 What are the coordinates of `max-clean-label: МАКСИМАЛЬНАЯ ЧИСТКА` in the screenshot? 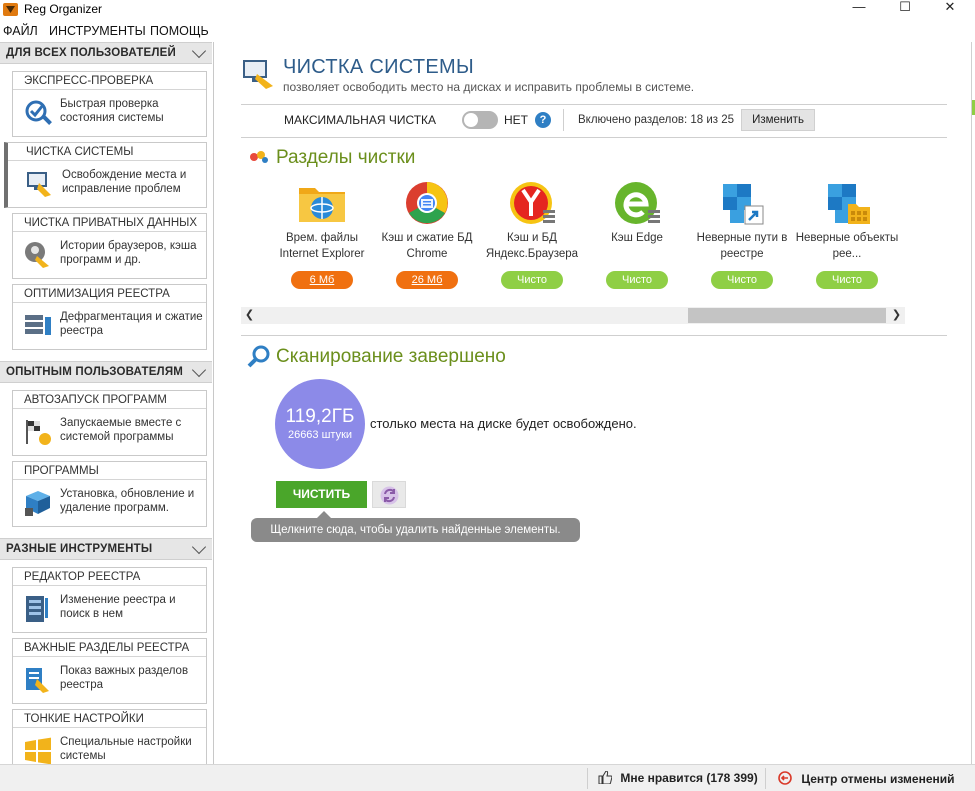 It's located at (360, 120).